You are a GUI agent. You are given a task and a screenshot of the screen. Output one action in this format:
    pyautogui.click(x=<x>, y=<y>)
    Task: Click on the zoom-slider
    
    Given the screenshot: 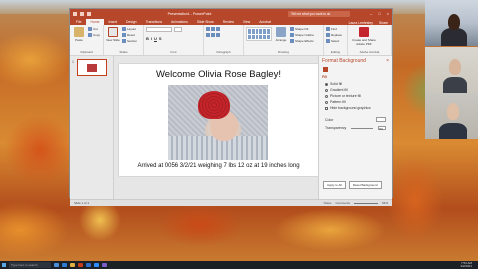 What is the action you would take?
    pyautogui.click(x=365, y=203)
    